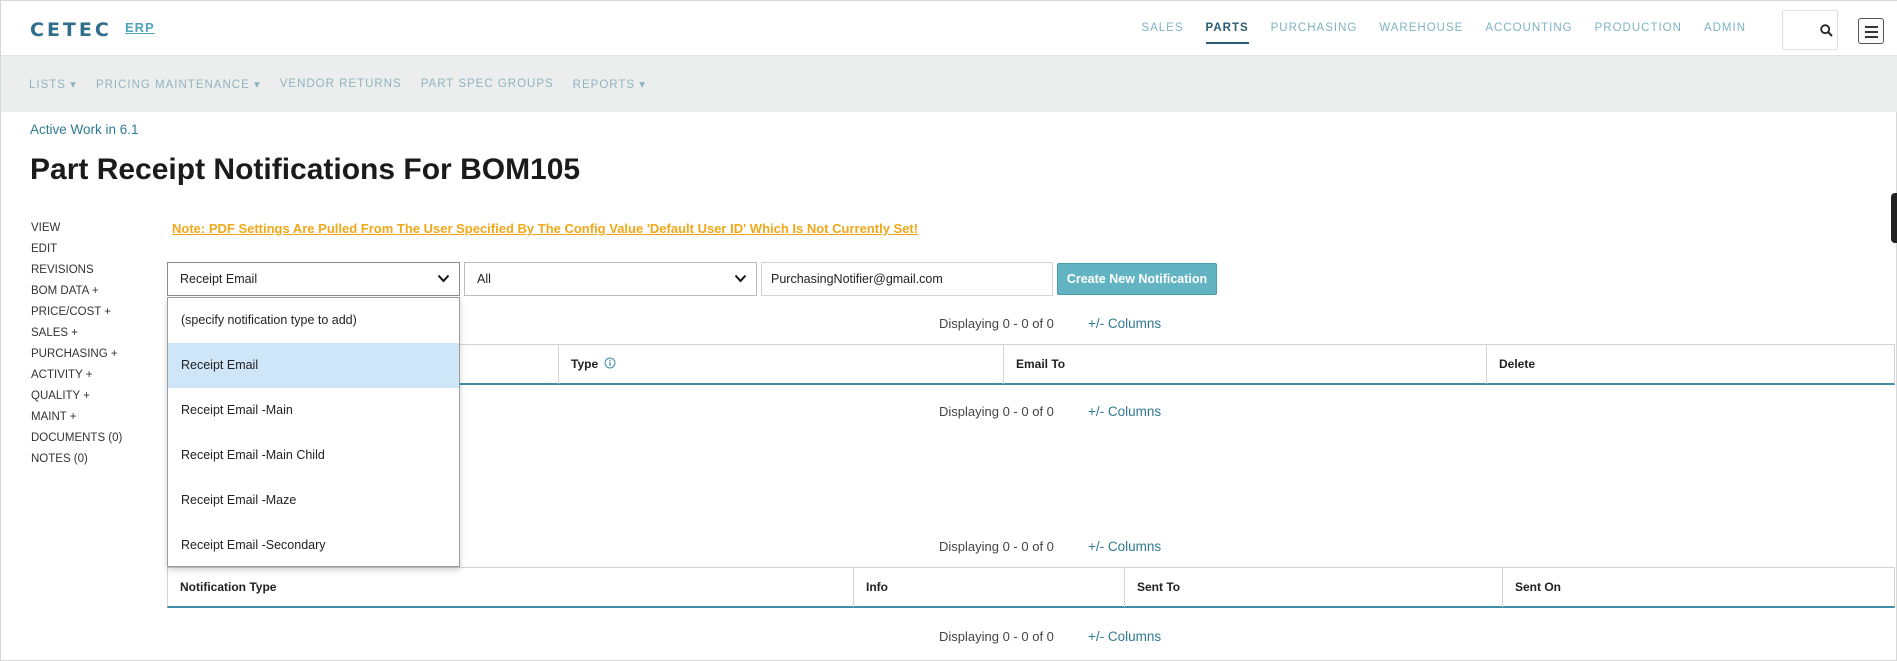  Describe the element at coordinates (71, 30) in the screenshot. I see `logo: CETEC` at that location.